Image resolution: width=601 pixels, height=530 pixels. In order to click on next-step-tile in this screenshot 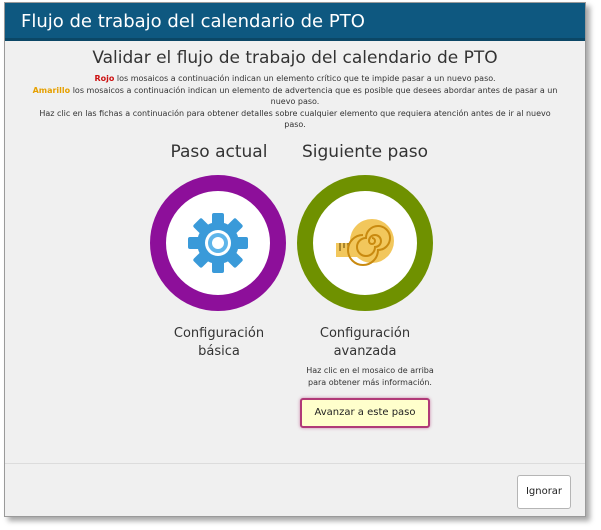, I will do `click(365, 243)`.